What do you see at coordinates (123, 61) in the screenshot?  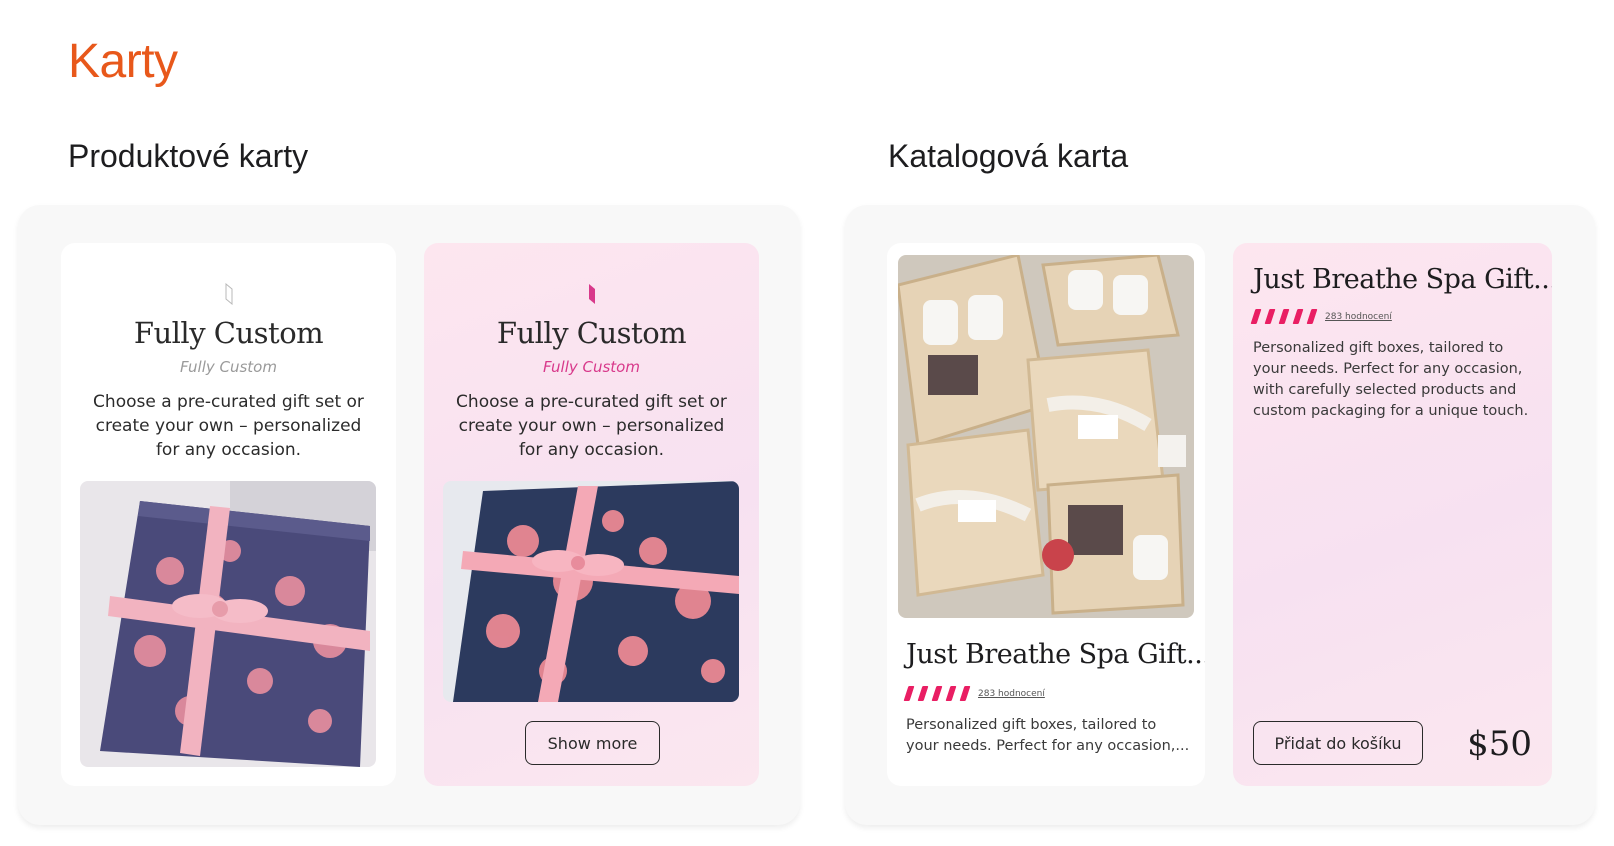 I see `page-title: Karty` at bounding box center [123, 61].